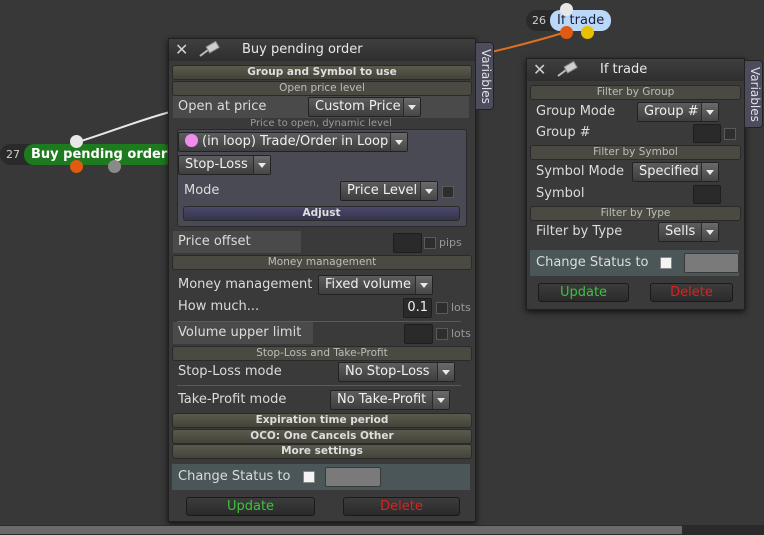 This screenshot has height=535, width=764. I want to click on take-profit-mode-dropdown: No Take-Profit, so click(390, 400).